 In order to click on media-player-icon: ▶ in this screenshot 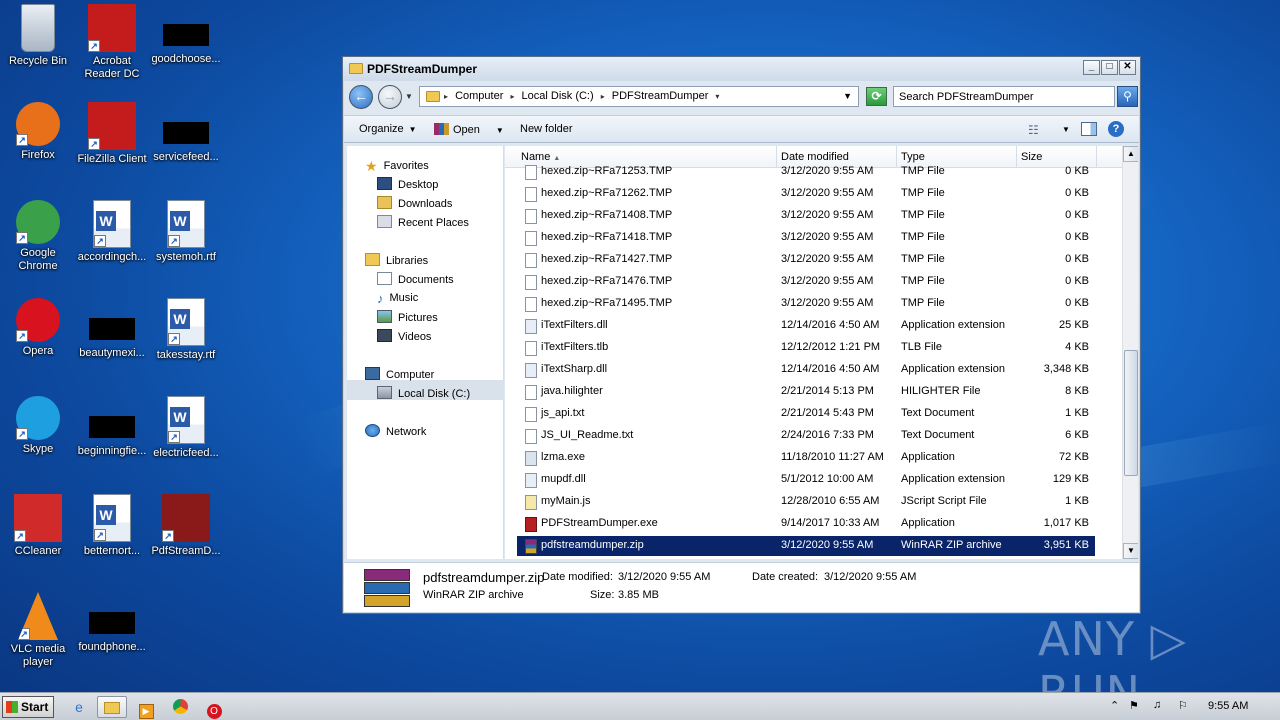, I will do `click(146, 707)`.